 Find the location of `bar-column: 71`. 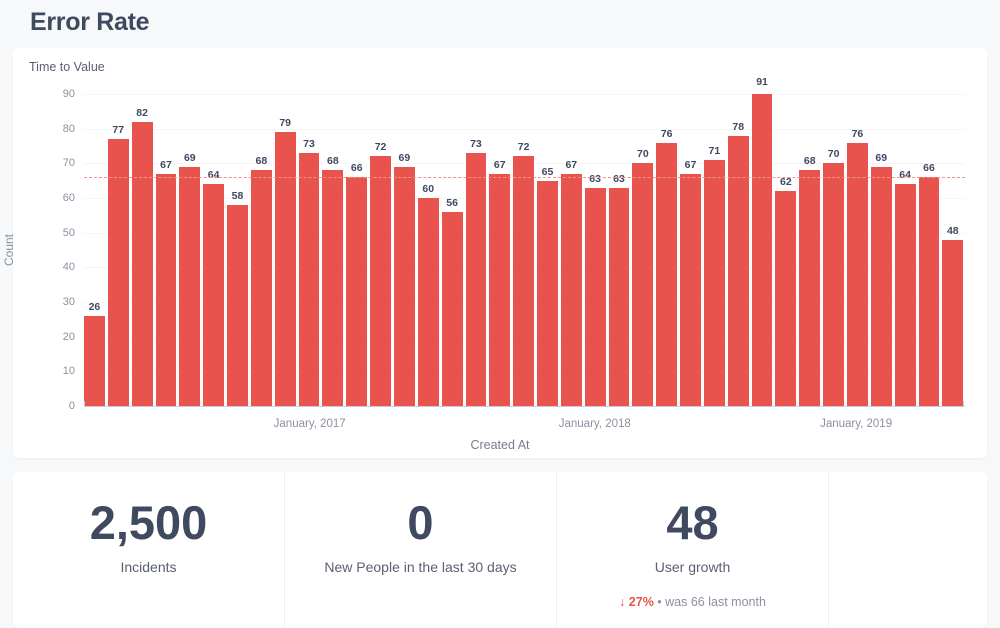

bar-column: 71 is located at coordinates (714, 250).